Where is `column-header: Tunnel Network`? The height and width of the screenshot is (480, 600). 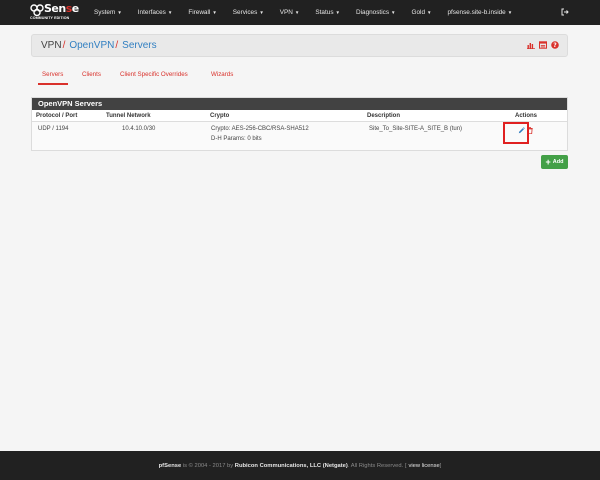 column-header: Tunnel Network is located at coordinates (128, 116).